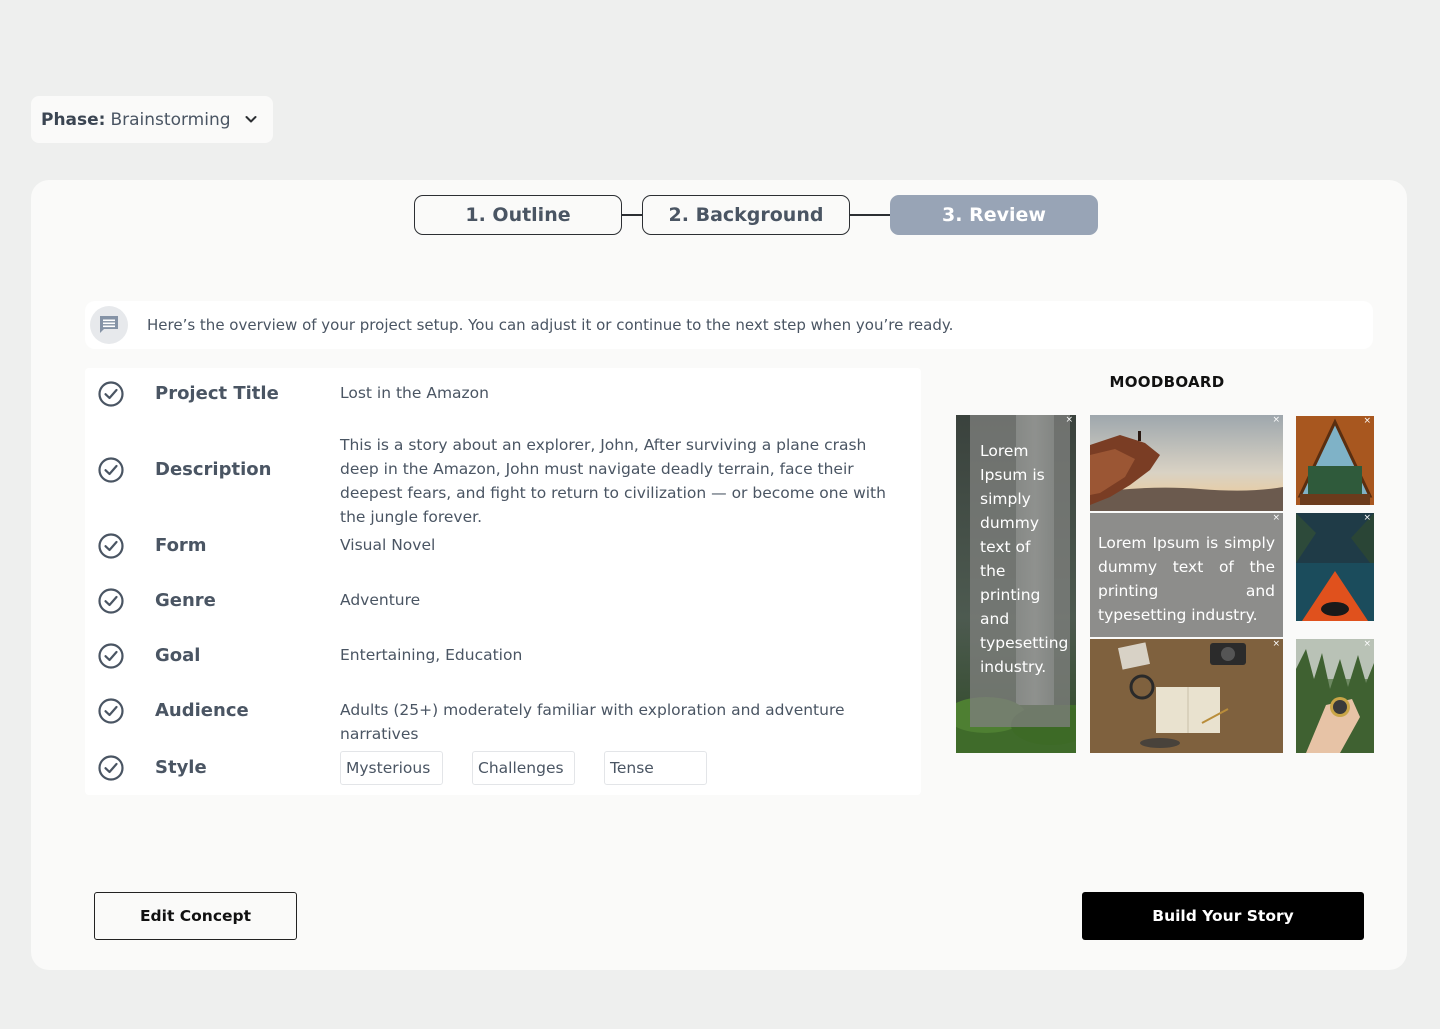  I want to click on style-tag: Tense, so click(655, 768).